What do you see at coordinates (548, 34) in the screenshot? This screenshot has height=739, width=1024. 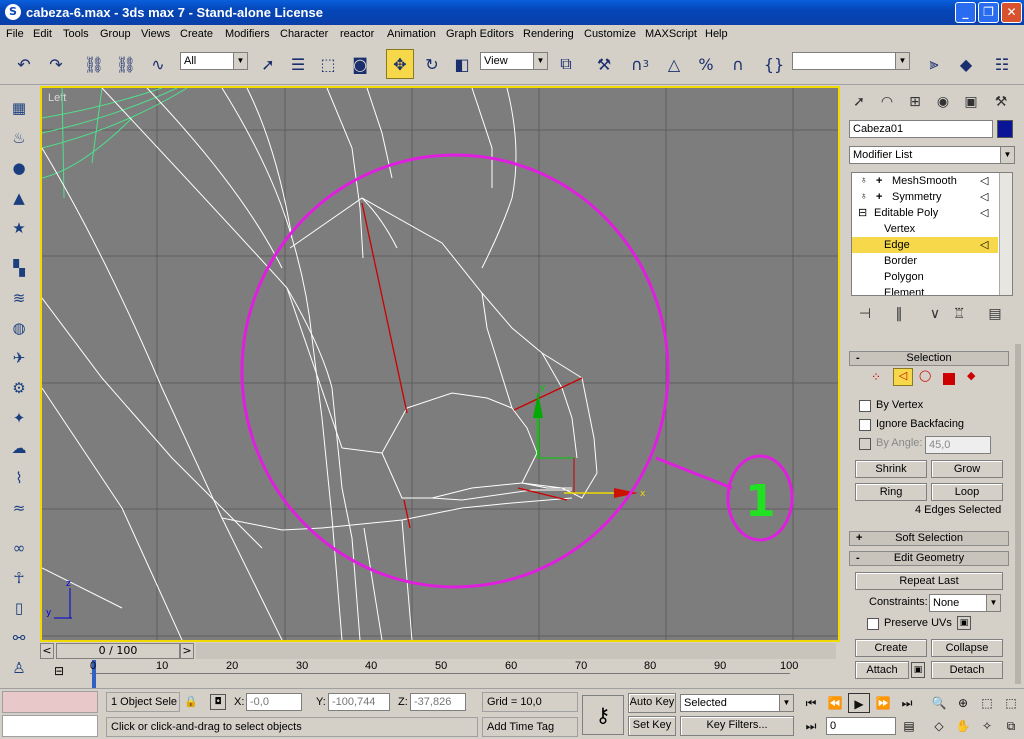 I see `menu-rendering: Rendering` at bounding box center [548, 34].